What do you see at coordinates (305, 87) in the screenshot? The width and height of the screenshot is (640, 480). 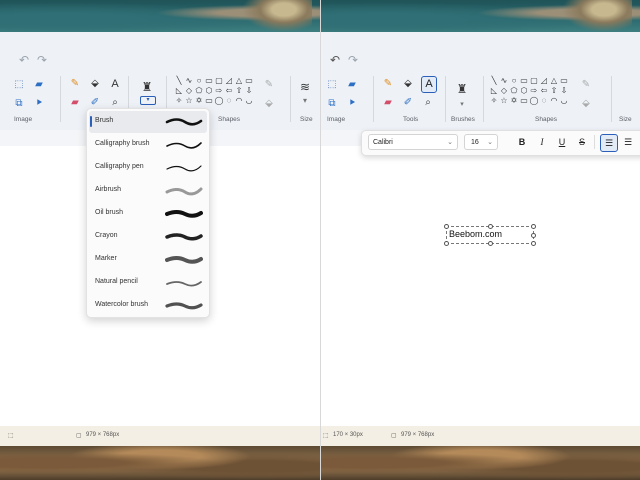 I see `size-icon: ≋` at bounding box center [305, 87].